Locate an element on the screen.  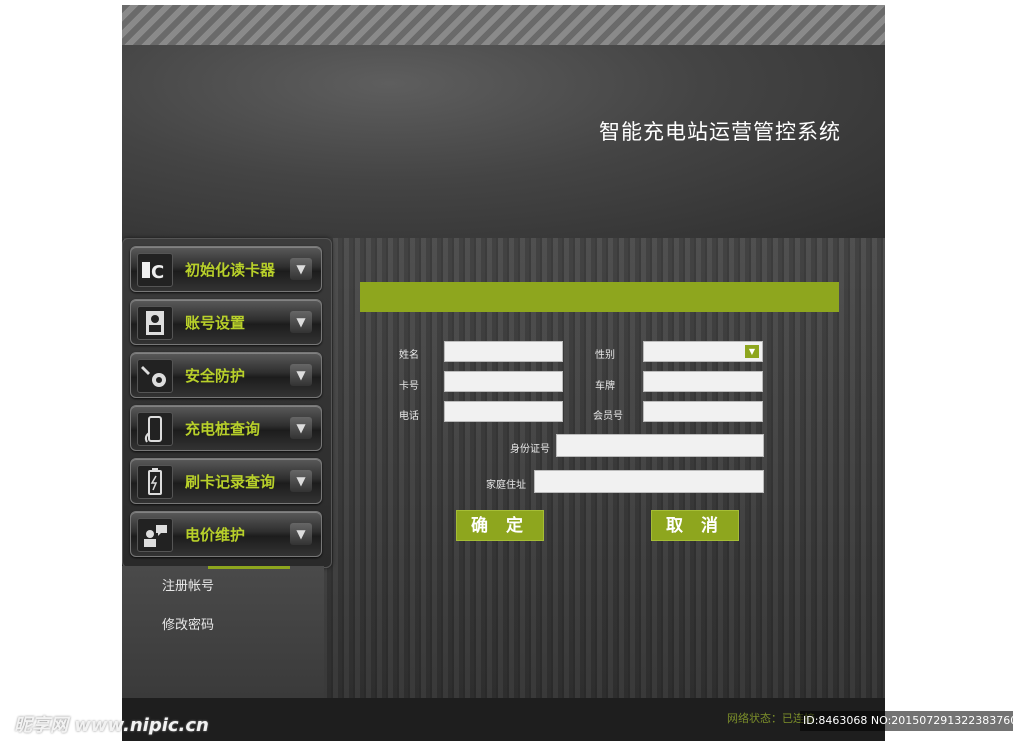
phone-field is located at coordinates (503, 411).